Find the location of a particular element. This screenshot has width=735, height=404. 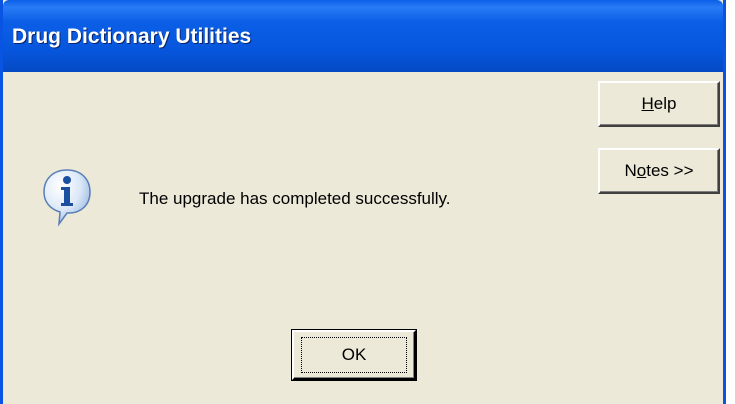

dialog-message: The upgrade has completed successfully. is located at coordinates (295, 198).